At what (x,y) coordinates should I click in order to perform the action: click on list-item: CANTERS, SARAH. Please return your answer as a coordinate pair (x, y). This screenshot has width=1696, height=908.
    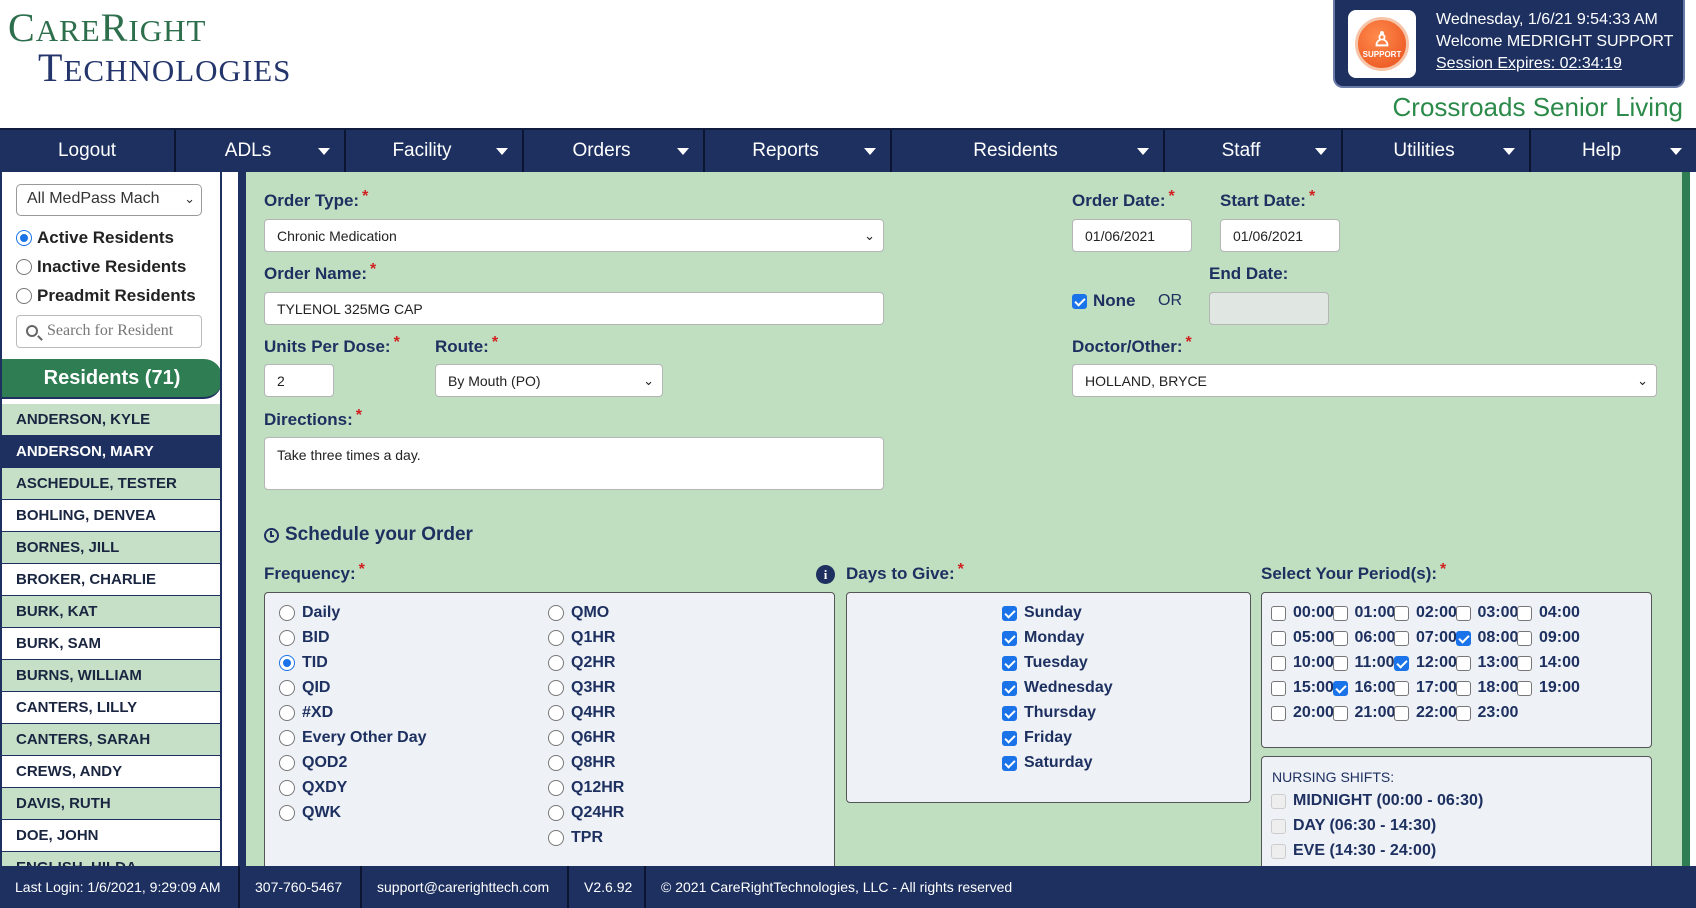
    Looking at the image, I should click on (111, 740).